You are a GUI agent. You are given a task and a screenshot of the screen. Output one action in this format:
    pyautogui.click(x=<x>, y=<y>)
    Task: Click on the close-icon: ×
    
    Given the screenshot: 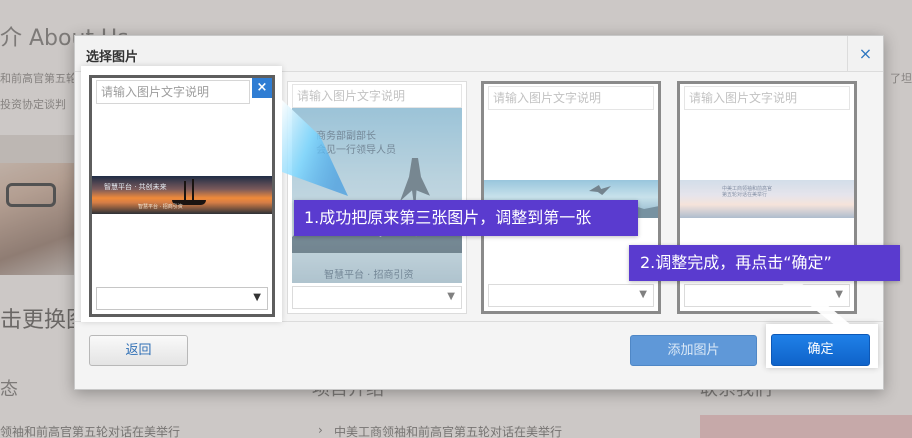 What is the action you would take?
    pyautogui.click(x=865, y=54)
    